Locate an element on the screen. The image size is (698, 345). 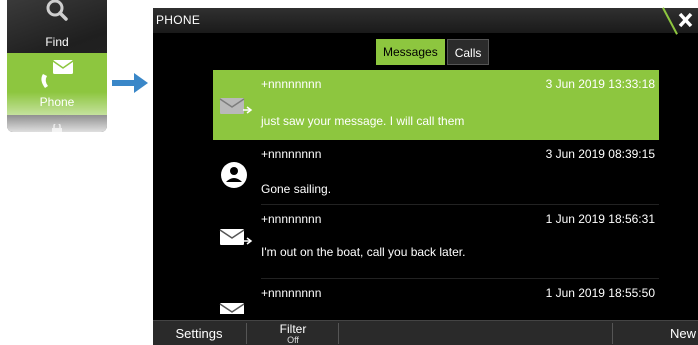
arrow-right-icon is located at coordinates (130, 83).